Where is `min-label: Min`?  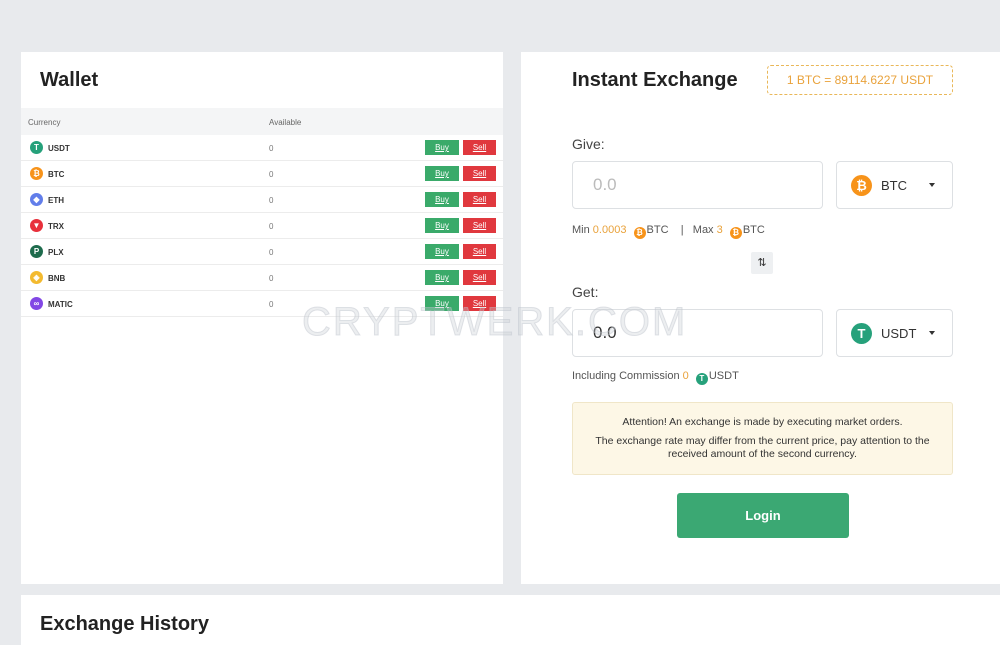 min-label: Min is located at coordinates (581, 230).